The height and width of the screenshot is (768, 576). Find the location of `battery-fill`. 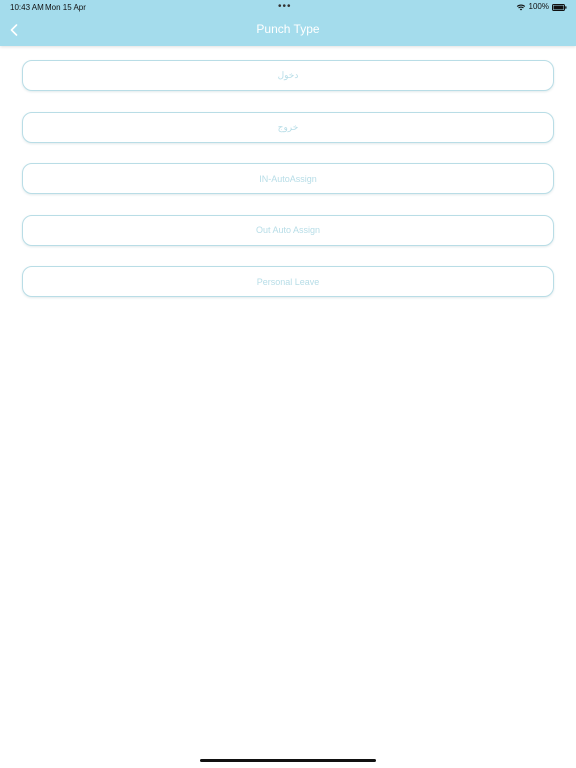

battery-fill is located at coordinates (558, 7).